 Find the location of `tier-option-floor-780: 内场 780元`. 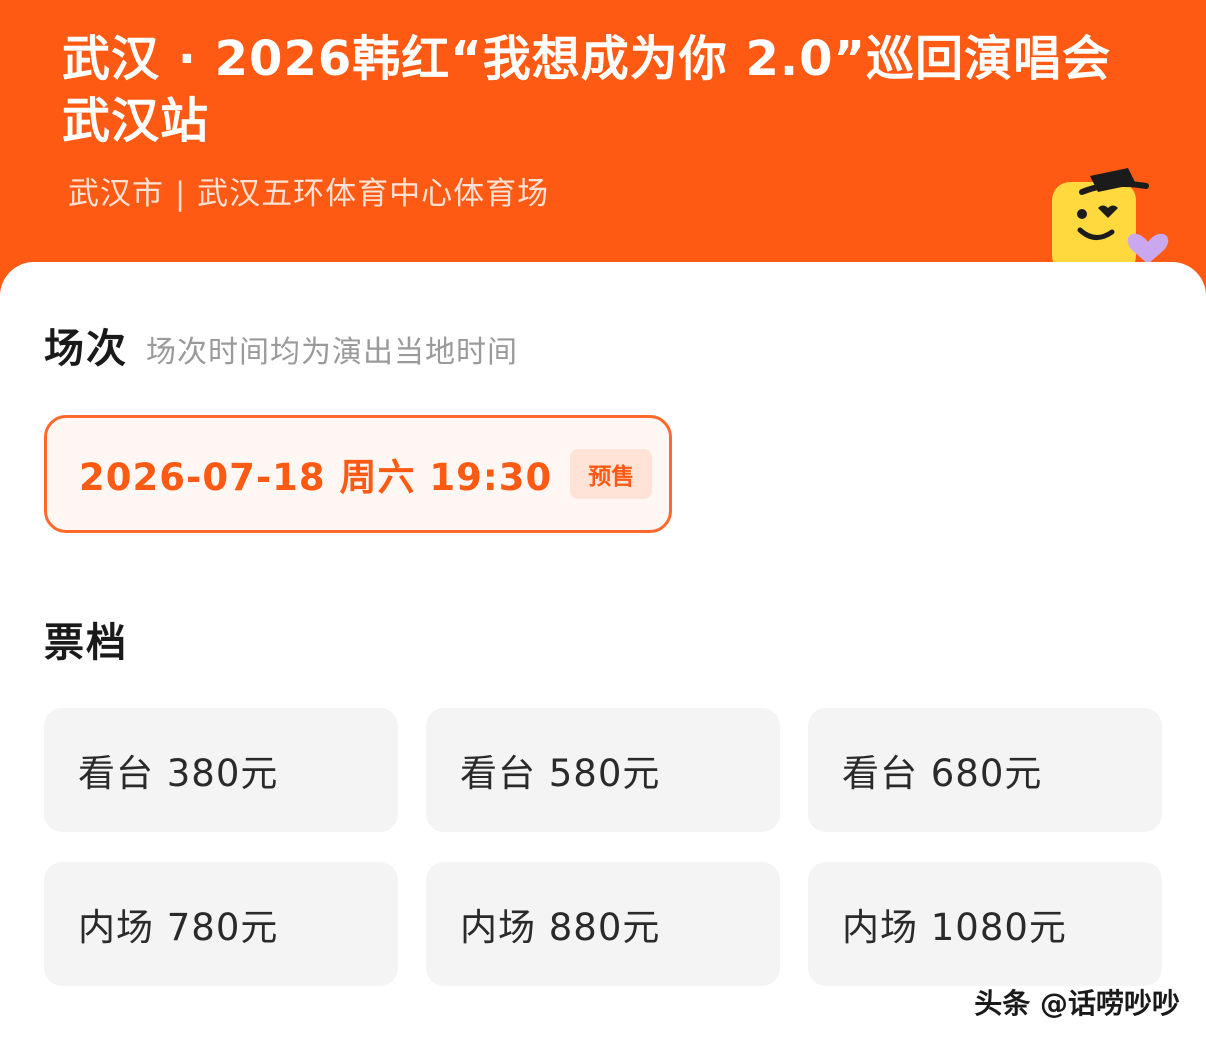

tier-option-floor-780: 内场 780元 is located at coordinates (221, 924).